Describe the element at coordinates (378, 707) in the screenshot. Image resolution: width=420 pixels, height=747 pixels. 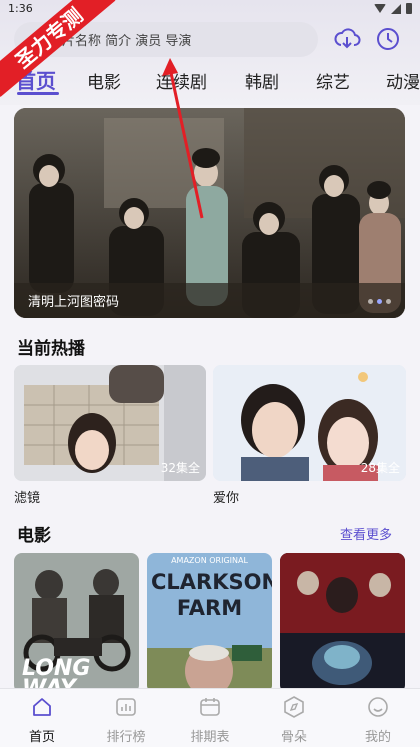
I see `smile-icon` at that location.